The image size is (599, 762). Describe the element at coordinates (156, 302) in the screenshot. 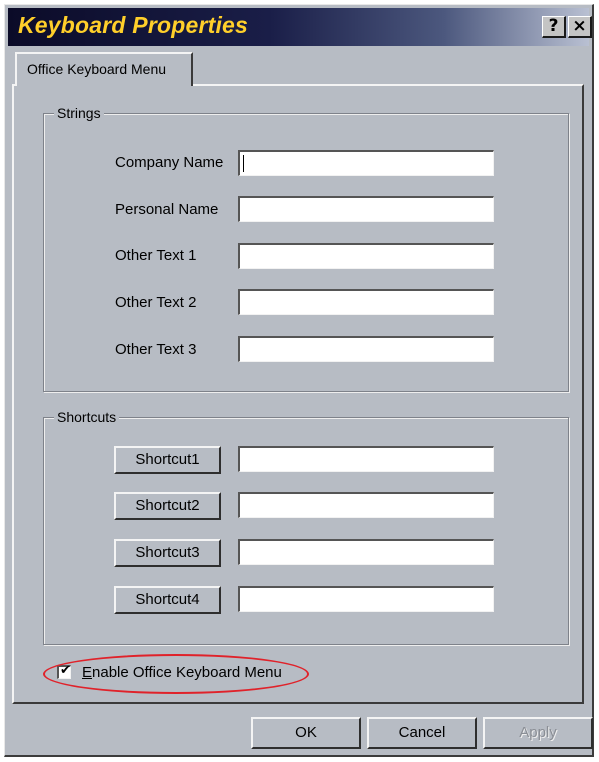

I see `other-text-2-label: Other Text 2` at that location.